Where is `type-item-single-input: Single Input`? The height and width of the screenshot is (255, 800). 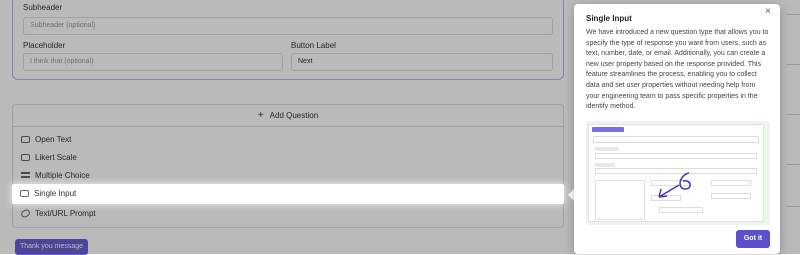 type-item-single-input: Single Input is located at coordinates (288, 194).